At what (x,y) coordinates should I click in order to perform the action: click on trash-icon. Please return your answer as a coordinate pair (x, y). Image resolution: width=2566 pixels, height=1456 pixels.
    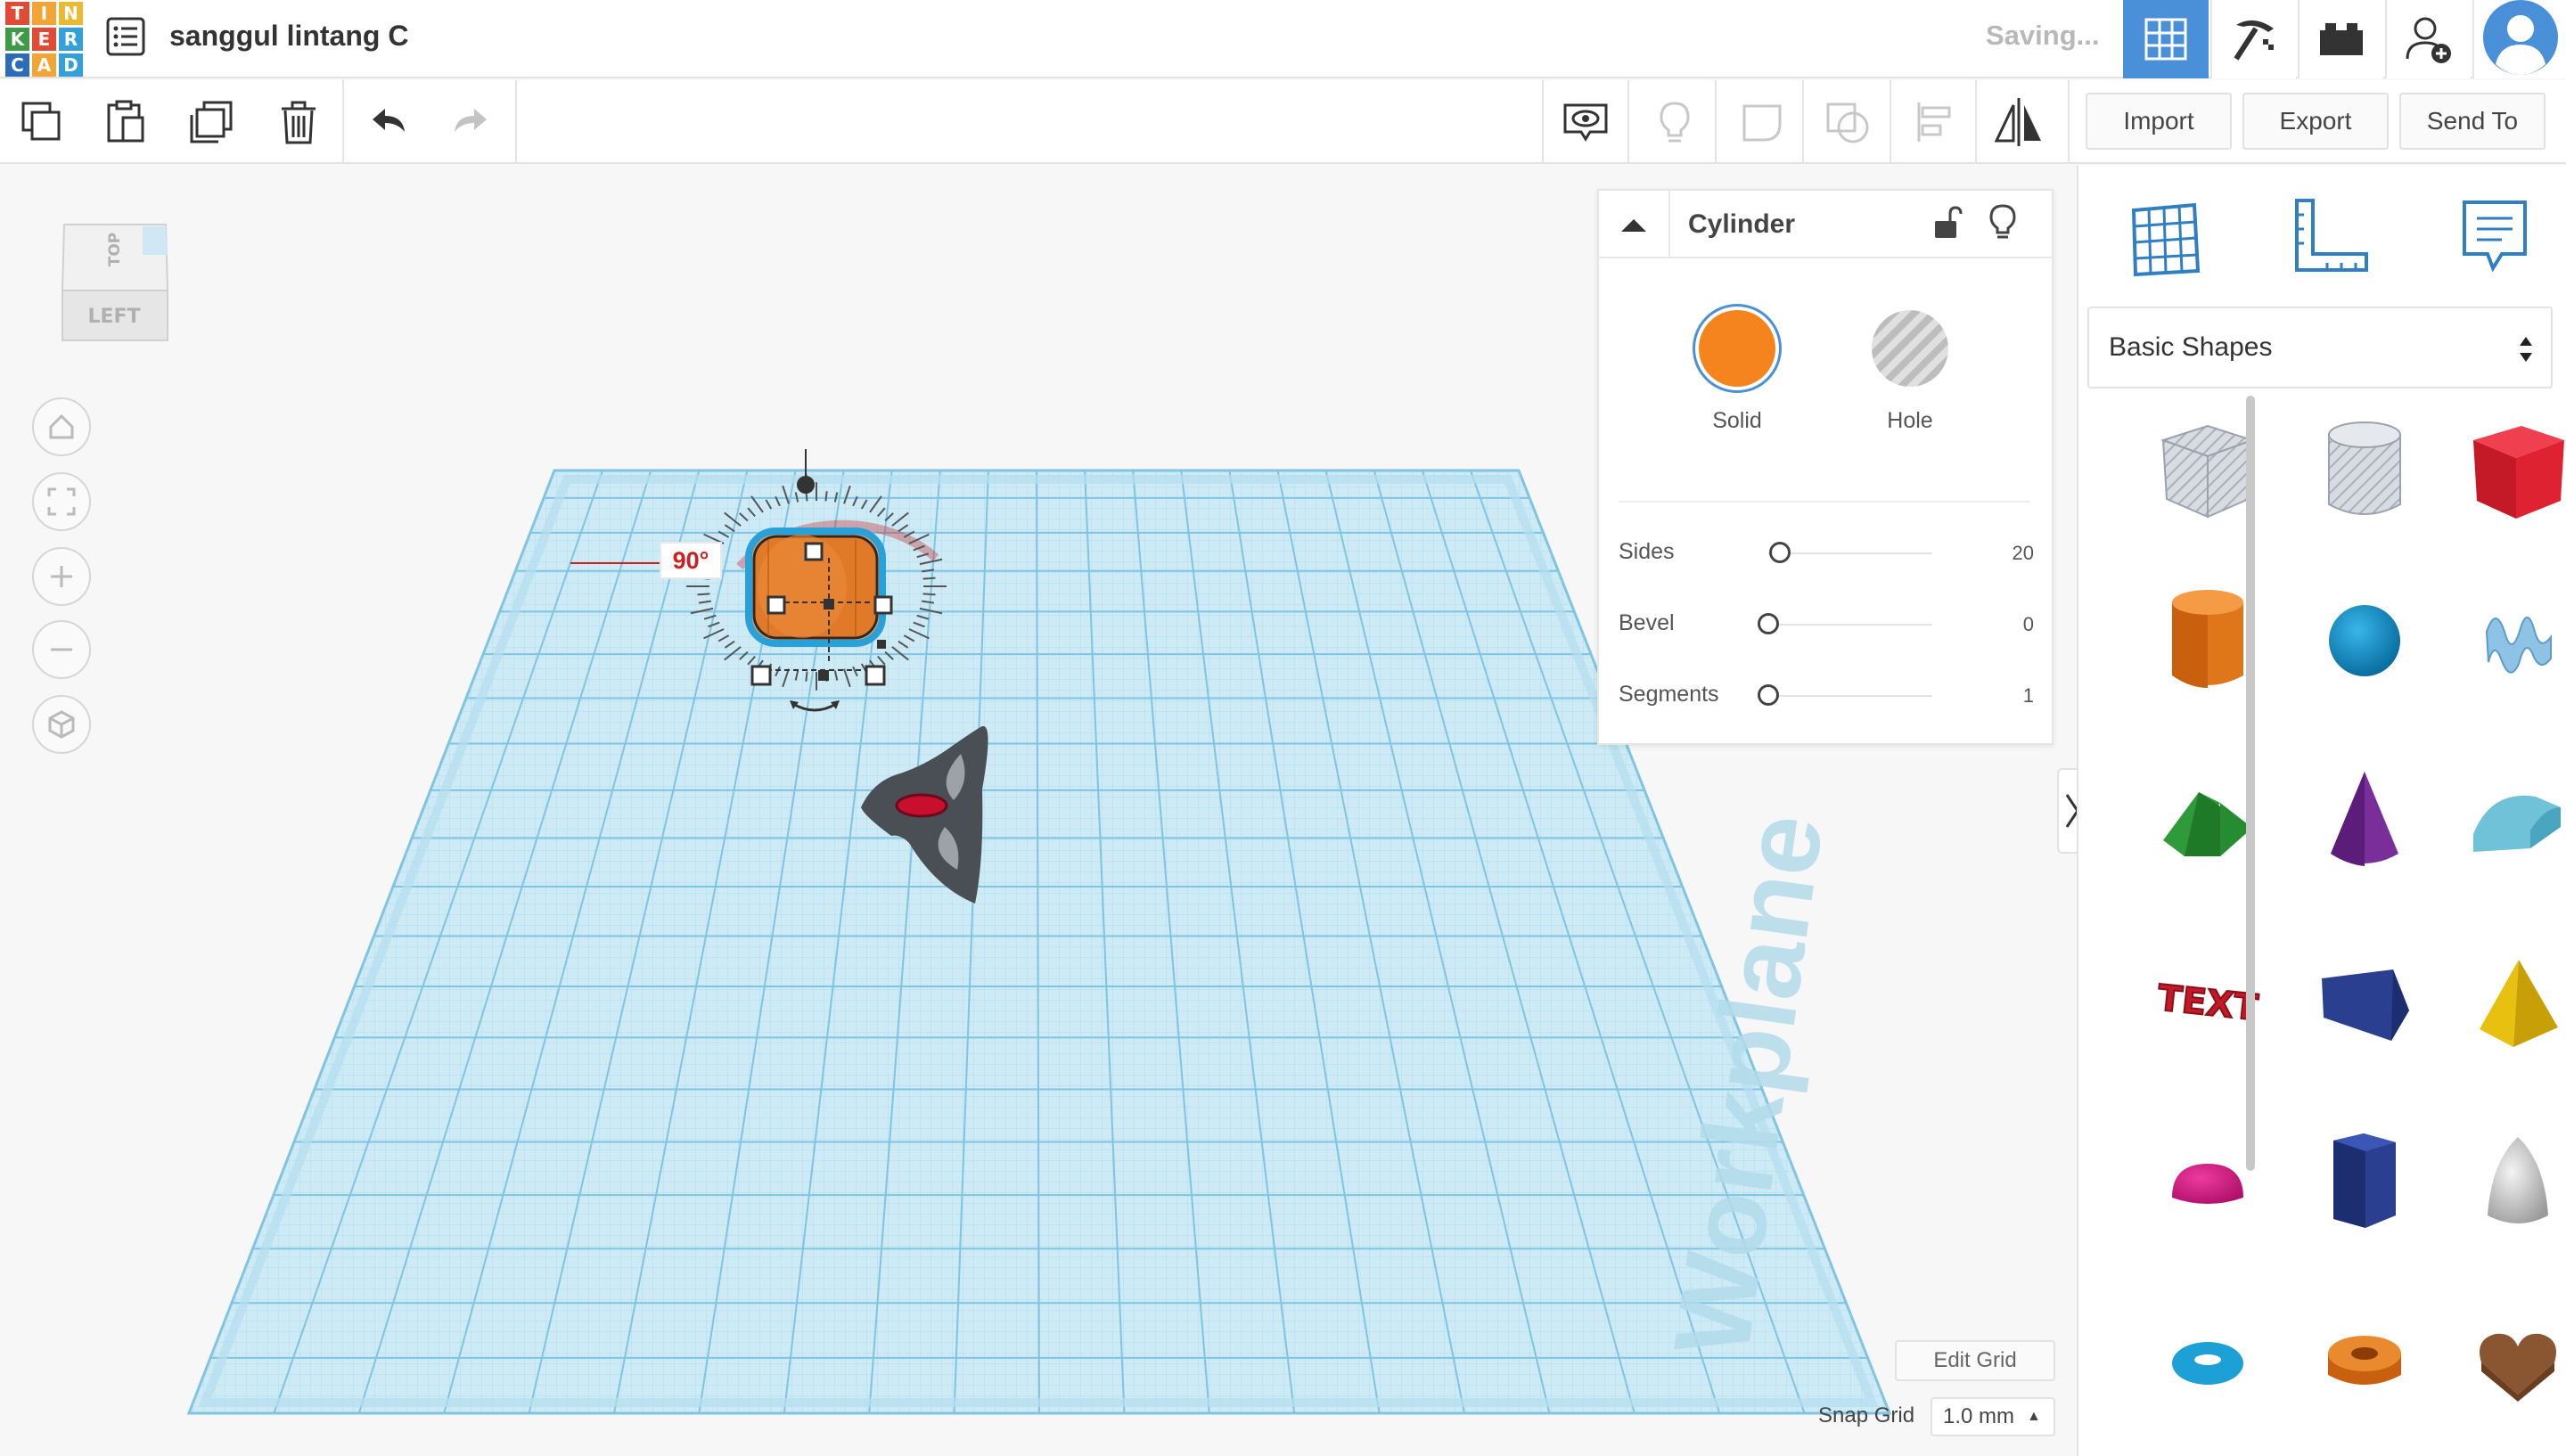
    Looking at the image, I should click on (299, 123).